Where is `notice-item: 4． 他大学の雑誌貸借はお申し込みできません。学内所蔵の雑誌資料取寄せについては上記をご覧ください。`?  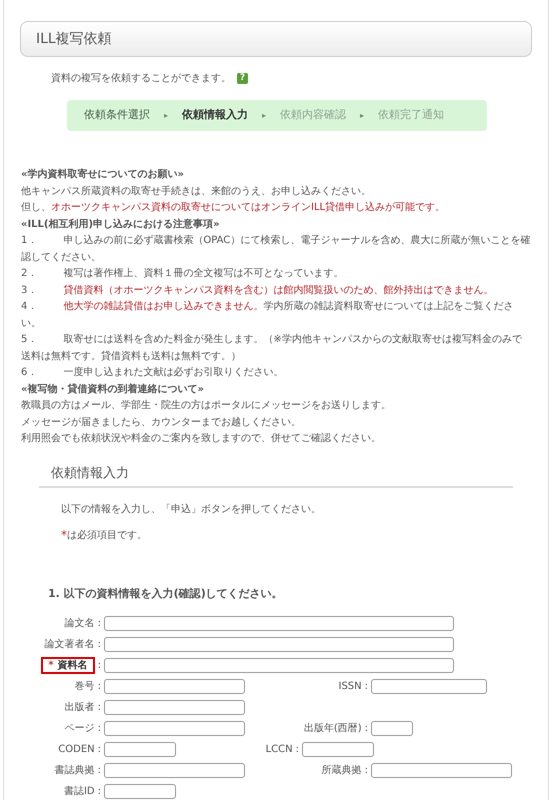
notice-item: 4． 他大学の雑誌貸借はお申し込みできません。学内所蔵の雑誌資料取寄せについては上記をご覧ください。 is located at coordinates (267, 315).